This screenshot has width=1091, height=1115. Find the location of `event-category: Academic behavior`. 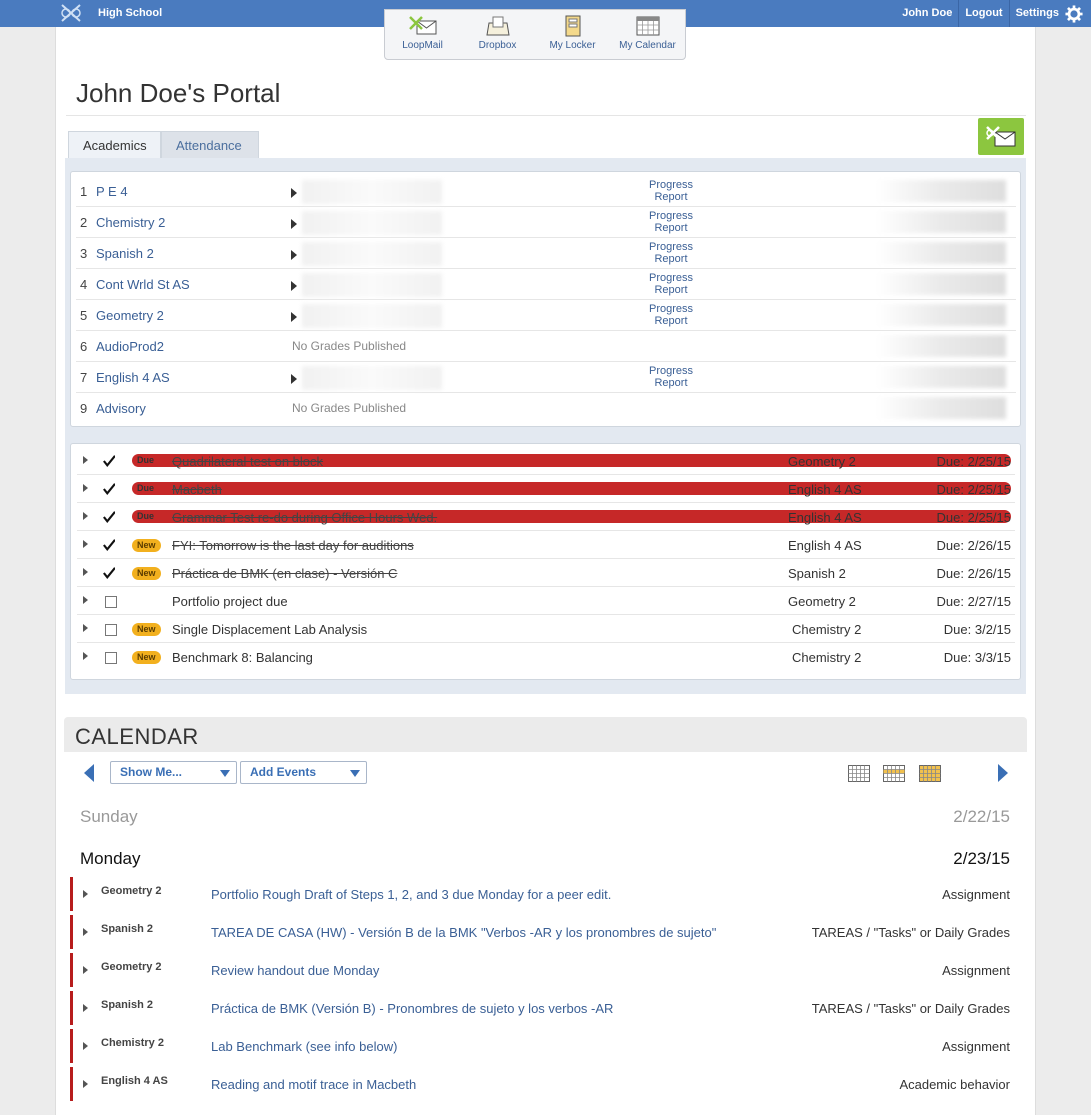

event-category: Academic behavior is located at coordinates (954, 1084).